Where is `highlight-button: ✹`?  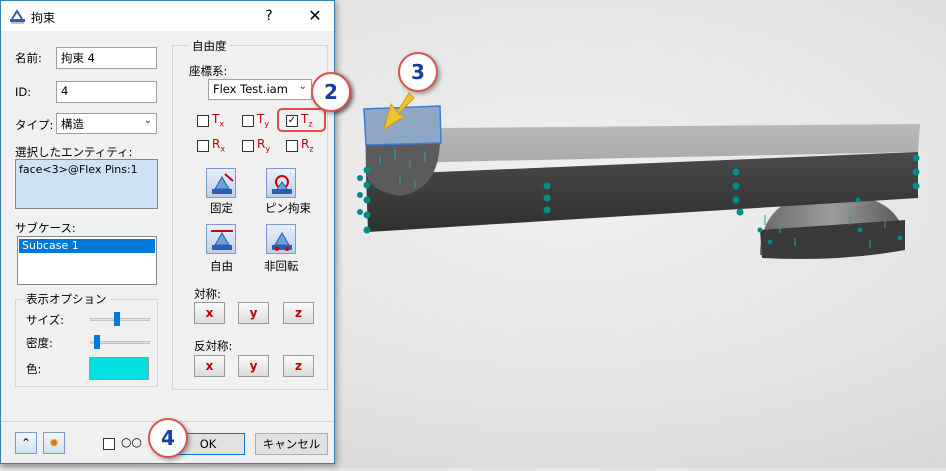 highlight-button: ✹ is located at coordinates (54, 443).